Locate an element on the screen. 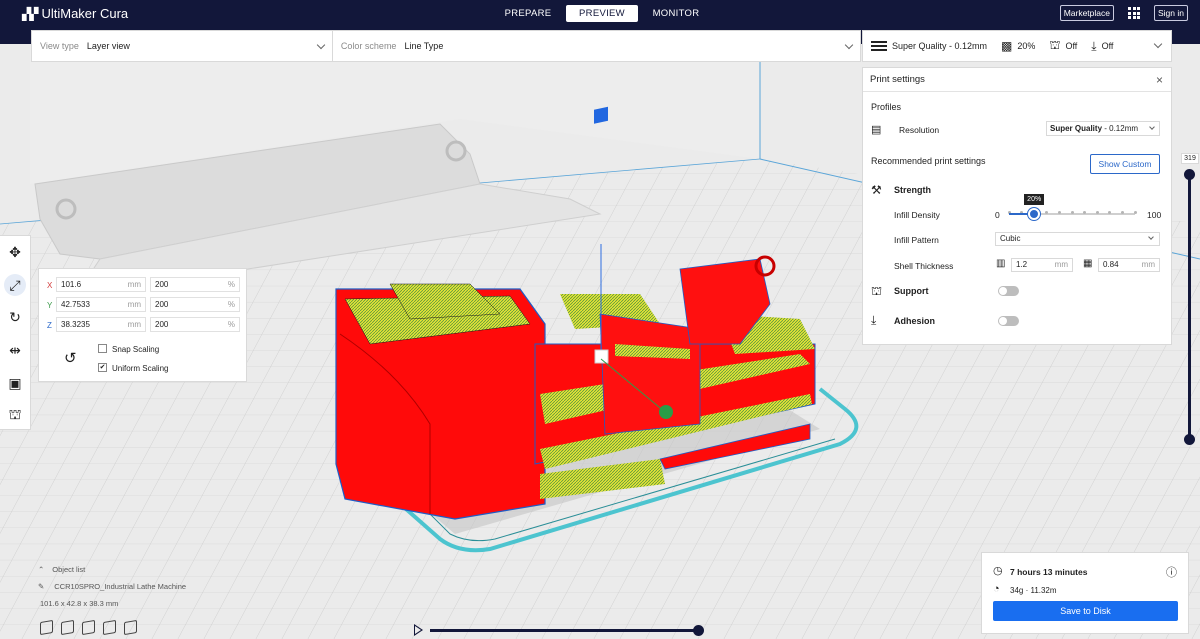  reset-scale-icon: ↺ is located at coordinates (70, 358).